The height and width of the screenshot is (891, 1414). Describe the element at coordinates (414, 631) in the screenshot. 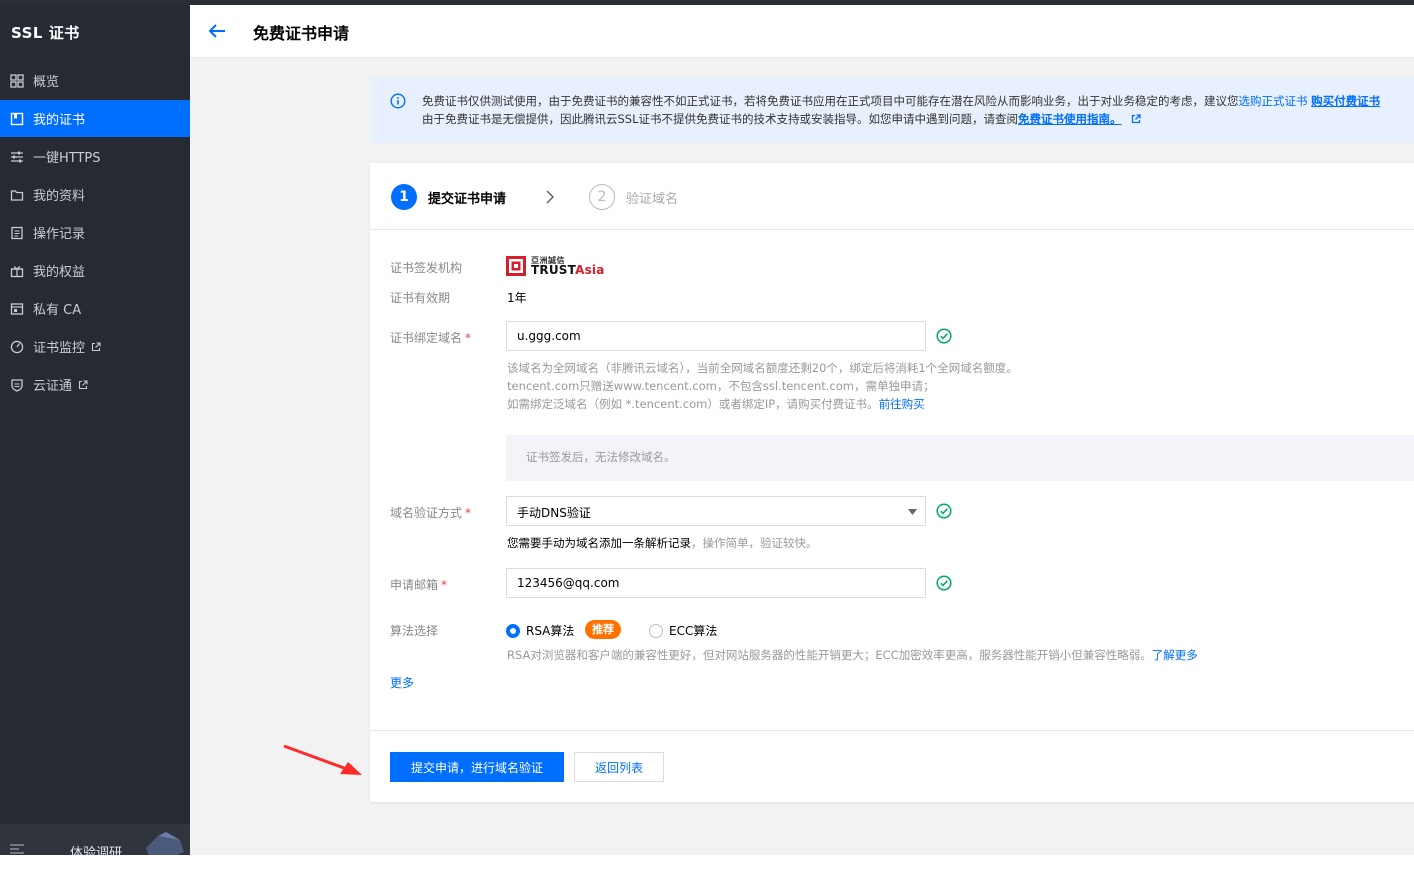

I see `algorithm-label: 算法选择` at that location.